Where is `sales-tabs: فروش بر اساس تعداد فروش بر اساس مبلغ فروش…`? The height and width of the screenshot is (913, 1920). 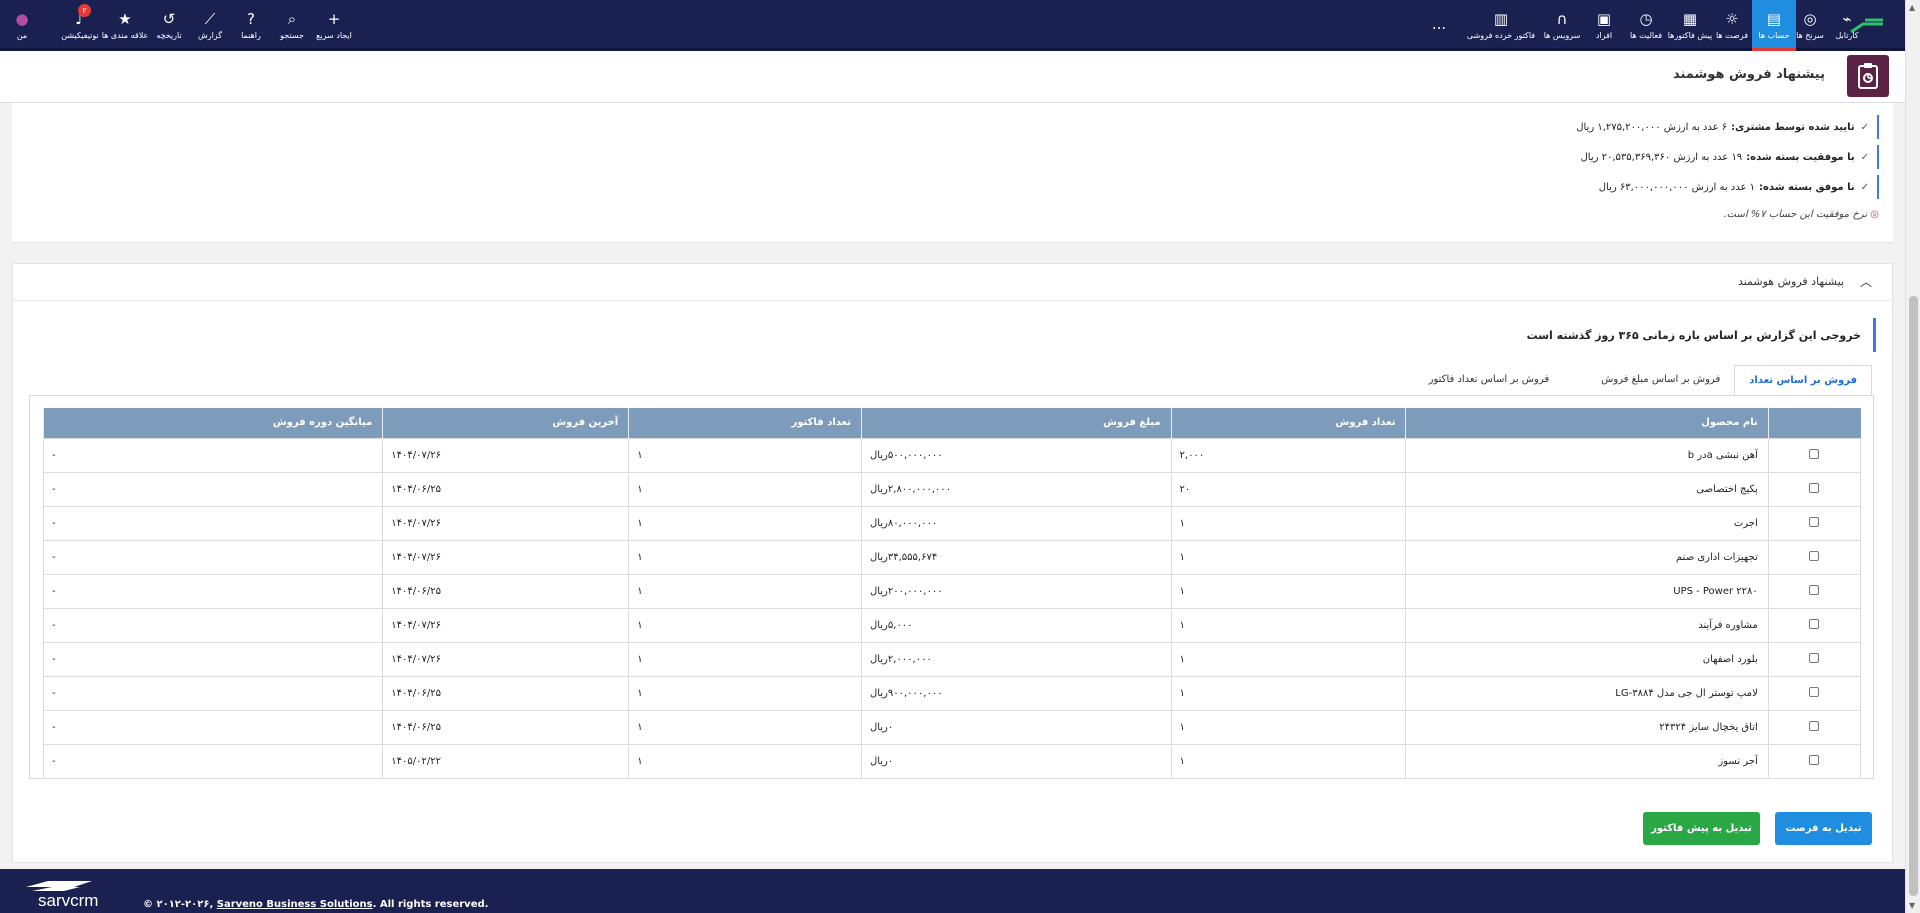 sales-tabs: فروش بر اساس تعداد فروش بر اساس مبلغ فروش… is located at coordinates (1631, 380).